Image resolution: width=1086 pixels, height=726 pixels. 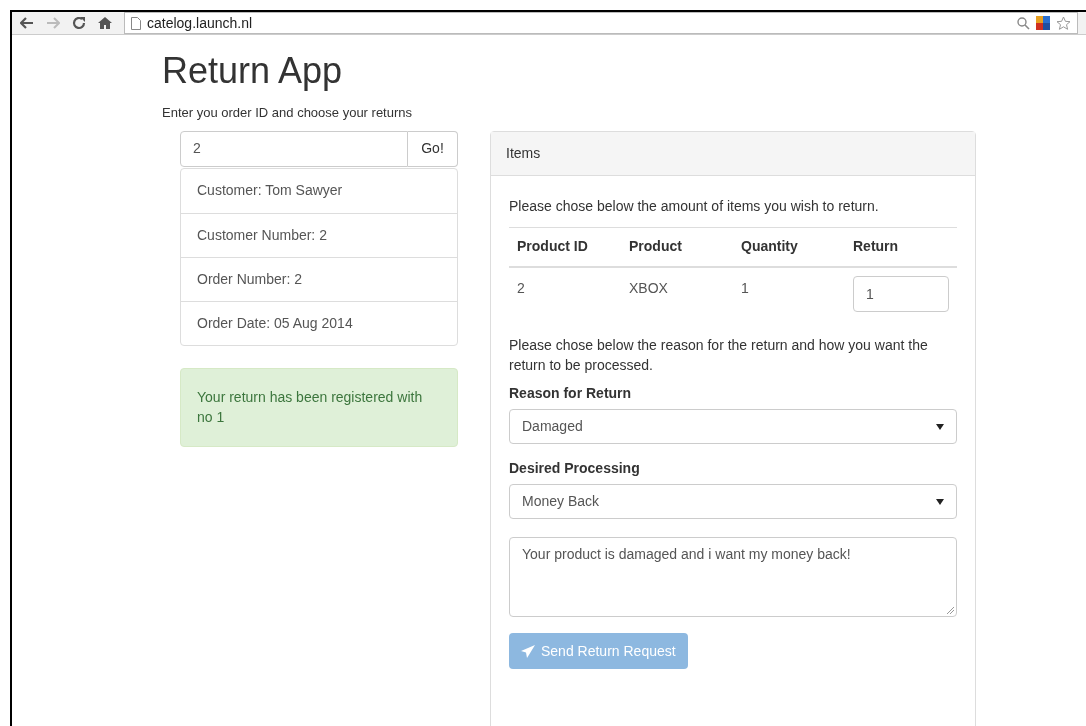 I want to click on address-bar: catelog.launch.nl, so click(x=601, y=23).